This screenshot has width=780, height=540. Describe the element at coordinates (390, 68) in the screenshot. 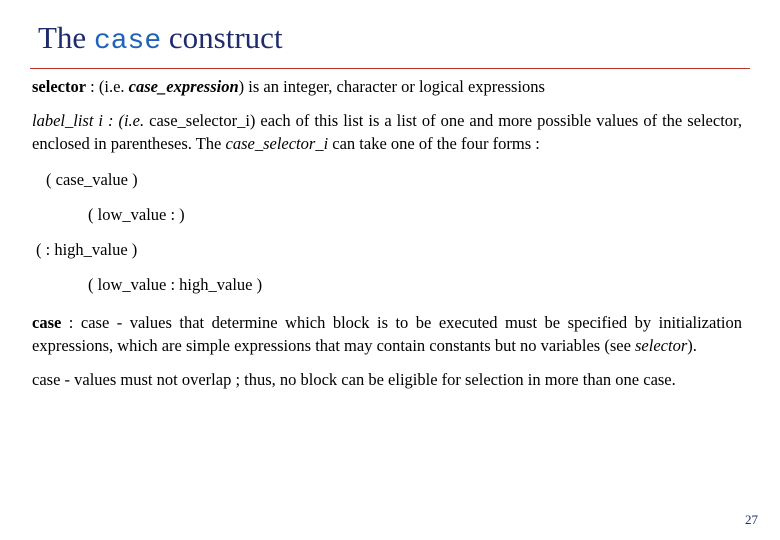

I see `title-divider` at that location.